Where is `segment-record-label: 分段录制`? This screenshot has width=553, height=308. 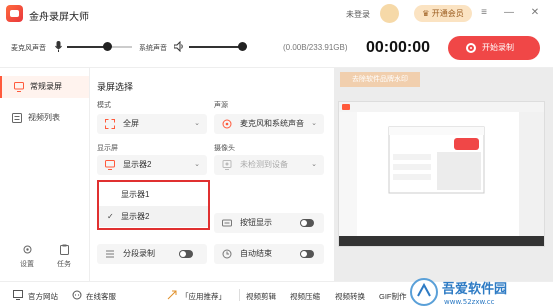
segment-record-label: 分段录制 is located at coordinates (139, 253).